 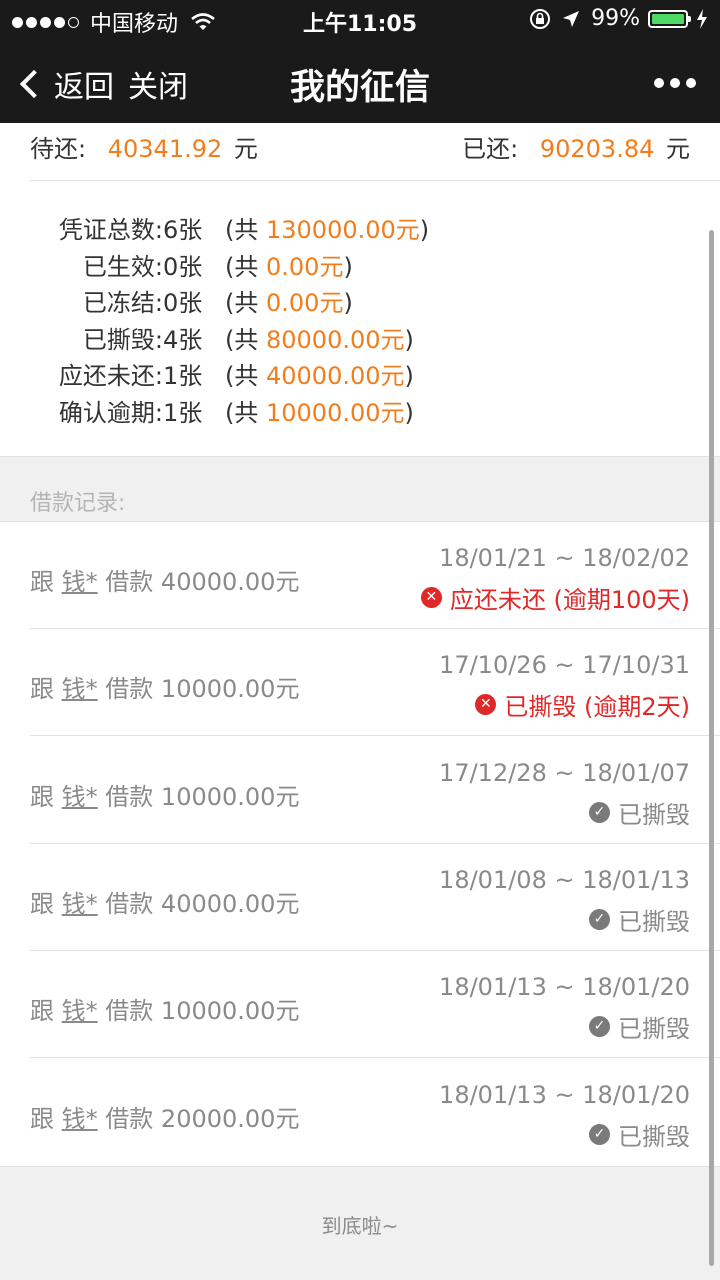 I want to click on record-item: 跟 钱* 借款 40000.00元 18/01/08 ~ 18/01/13 ✓ 已撕毁, so click(x=360, y=897).